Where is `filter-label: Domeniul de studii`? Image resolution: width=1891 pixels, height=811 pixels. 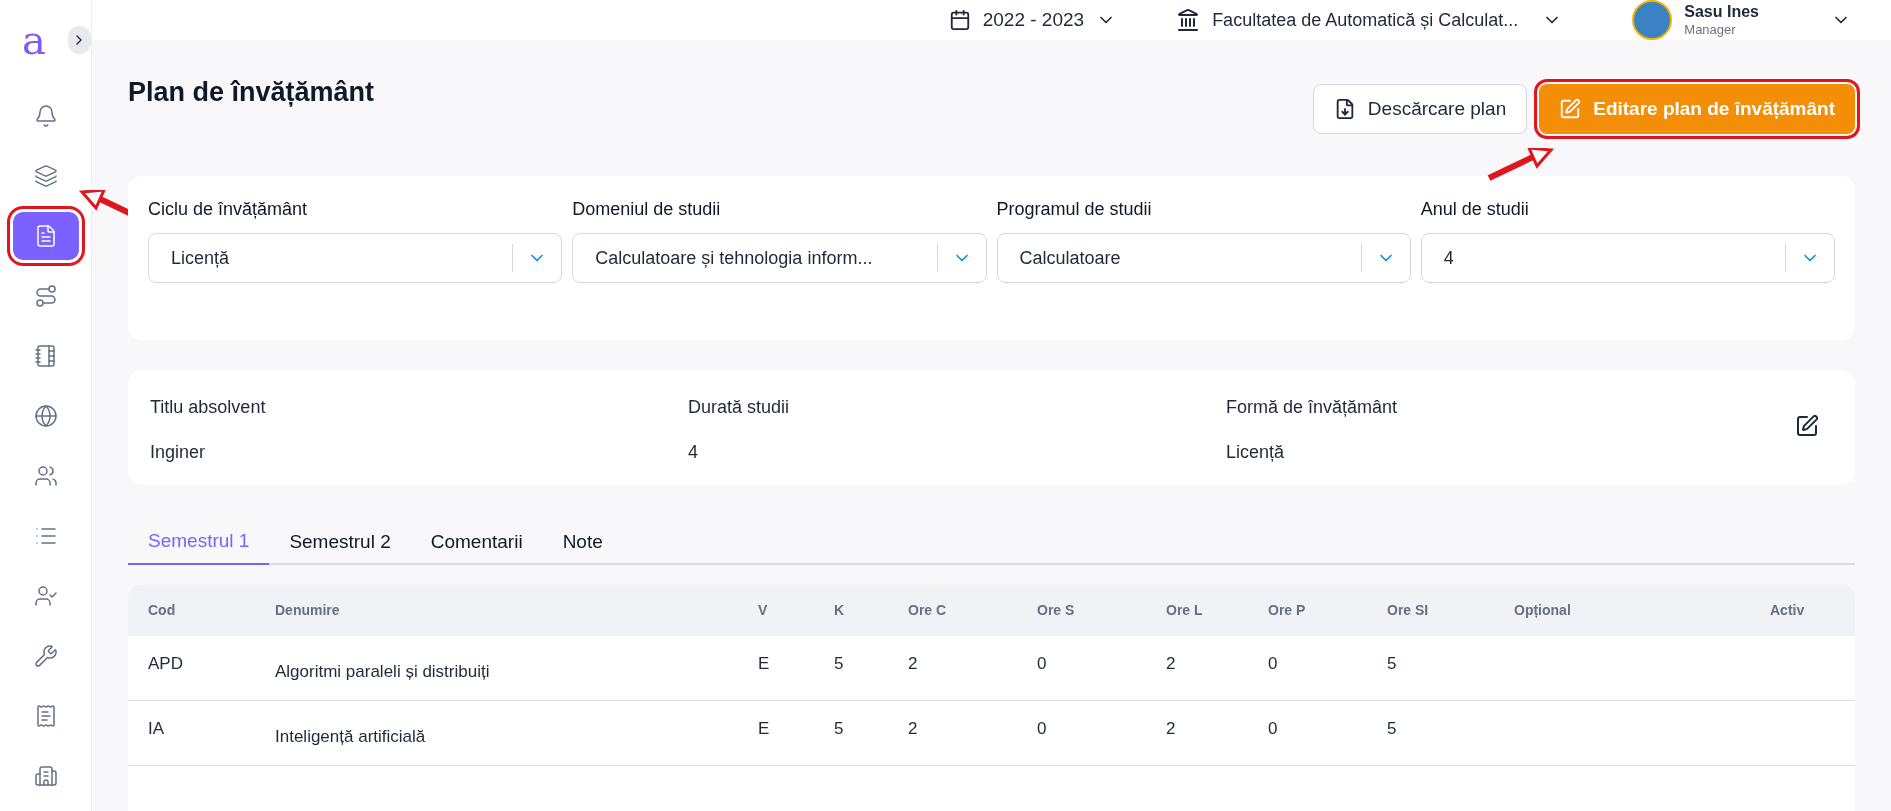 filter-label: Domeniul de studii is located at coordinates (647, 209).